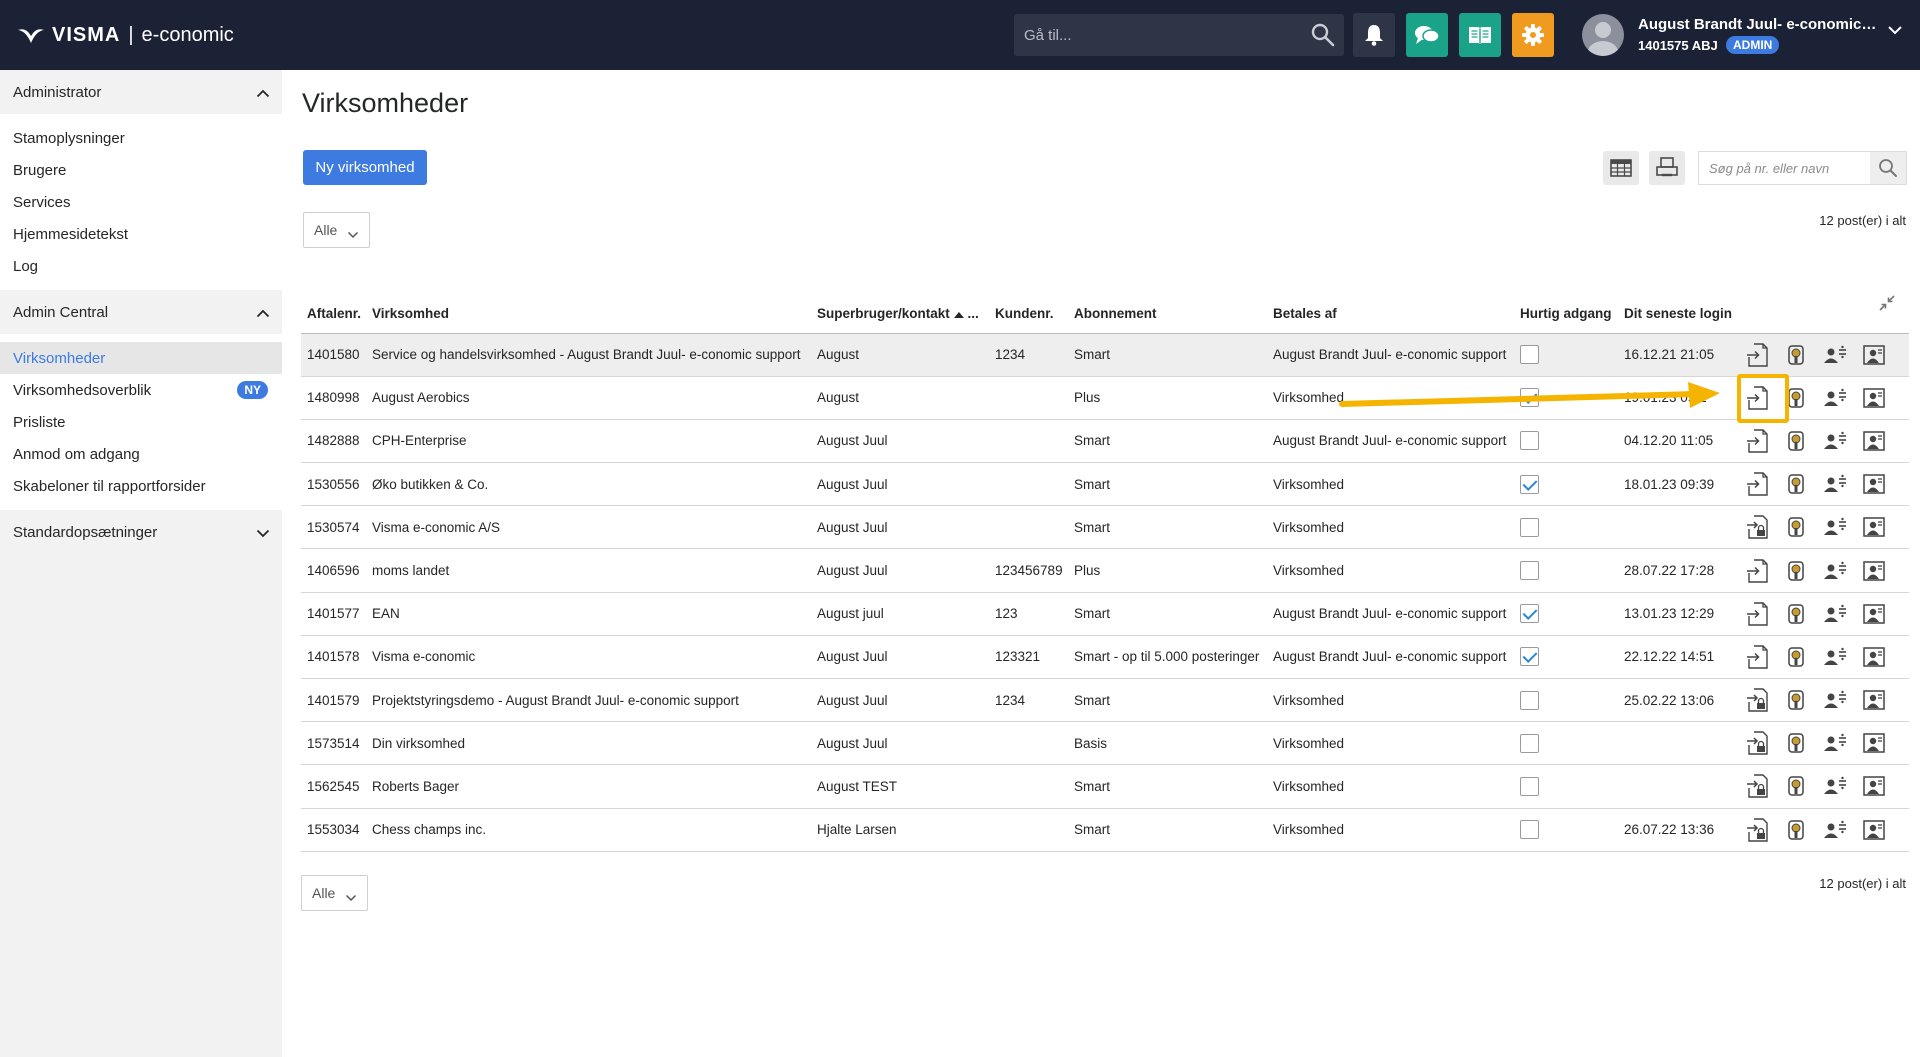 The image size is (1920, 1057). Describe the element at coordinates (141, 138) in the screenshot. I see `sidebar-item-stamoplysninger: Stamoplysninger` at that location.